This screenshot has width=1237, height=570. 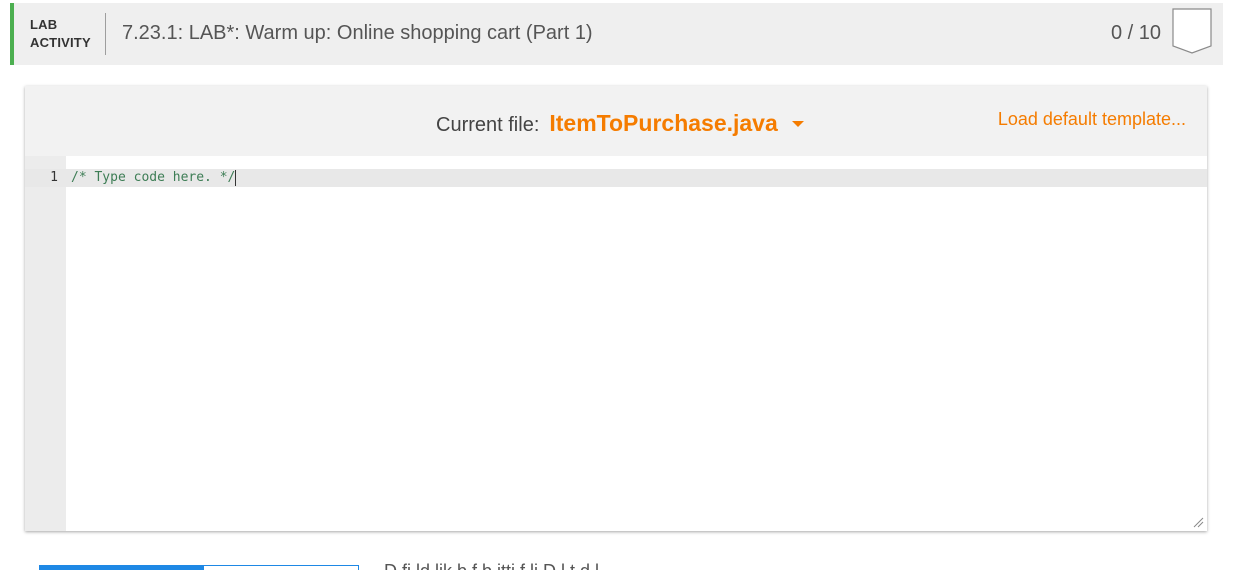 I want to click on mode-toggle-active, so click(x=122, y=568).